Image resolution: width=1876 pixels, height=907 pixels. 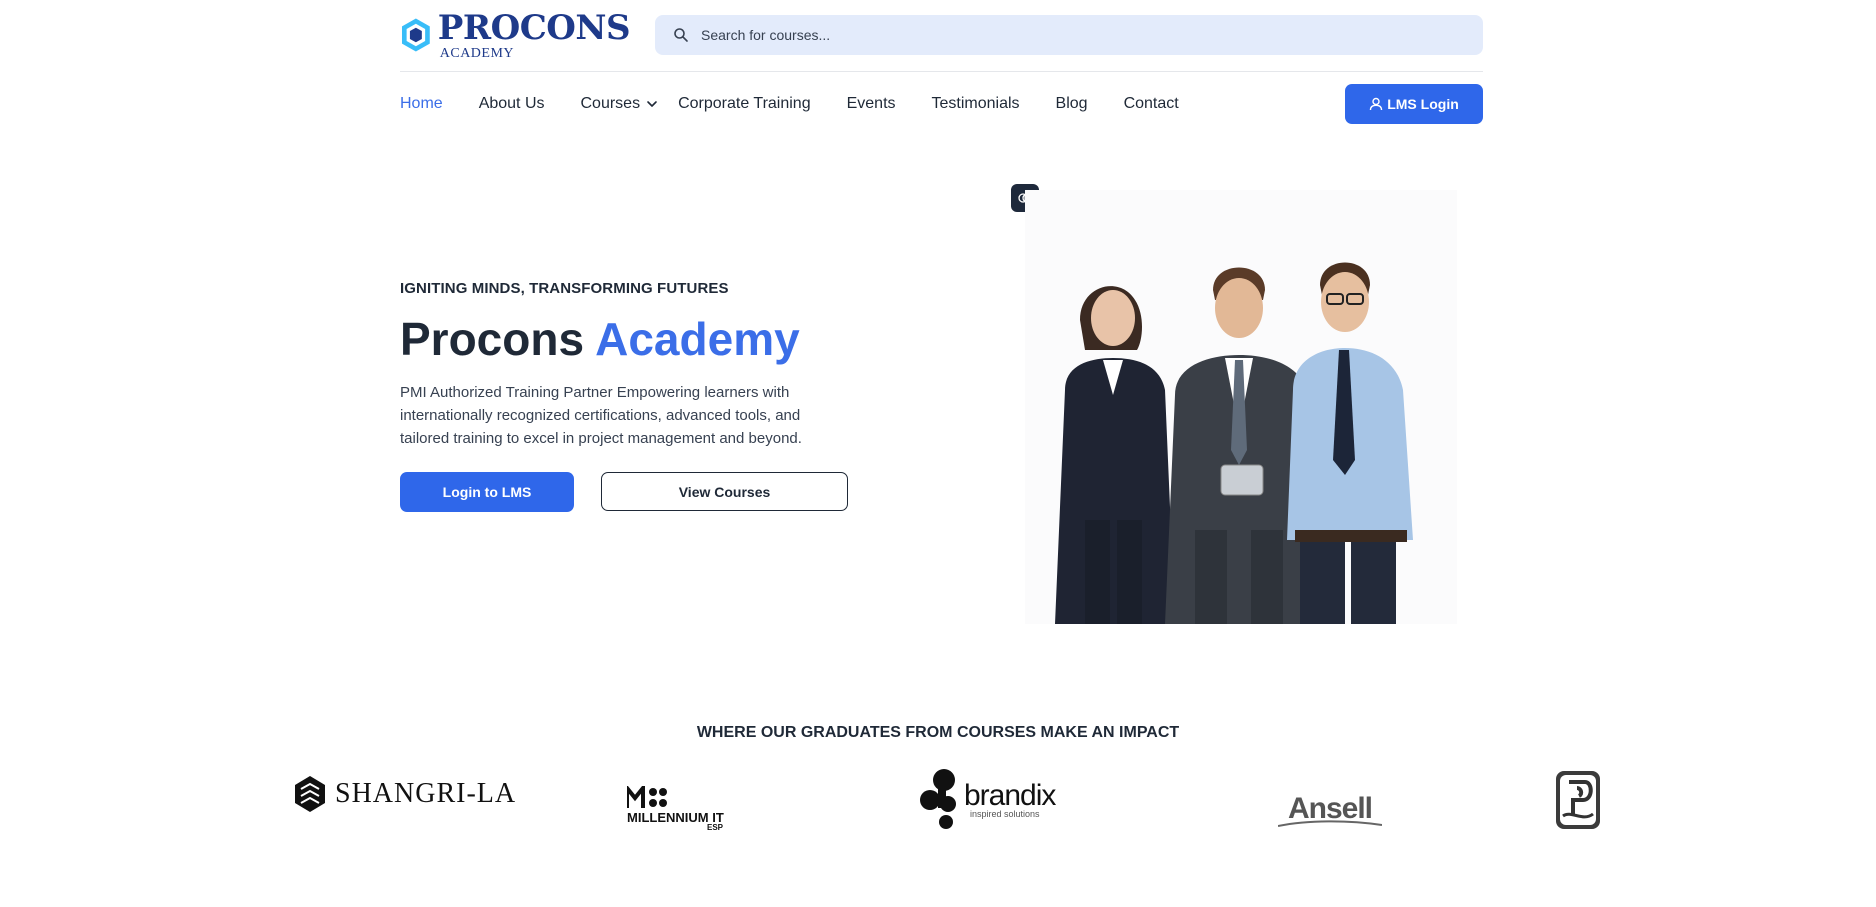 What do you see at coordinates (477, 53) in the screenshot?
I see `logo-subtitle: ACADEMY` at bounding box center [477, 53].